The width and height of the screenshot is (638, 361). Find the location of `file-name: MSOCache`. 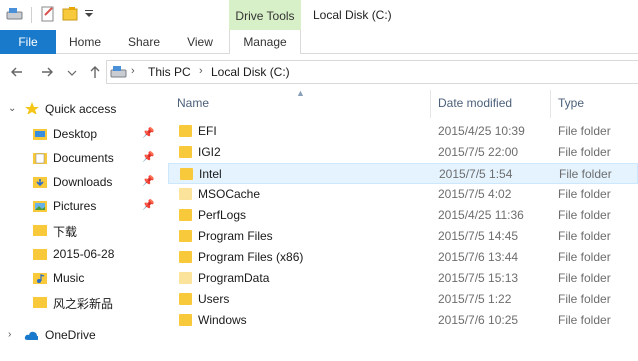

file-name: MSOCache is located at coordinates (229, 194).